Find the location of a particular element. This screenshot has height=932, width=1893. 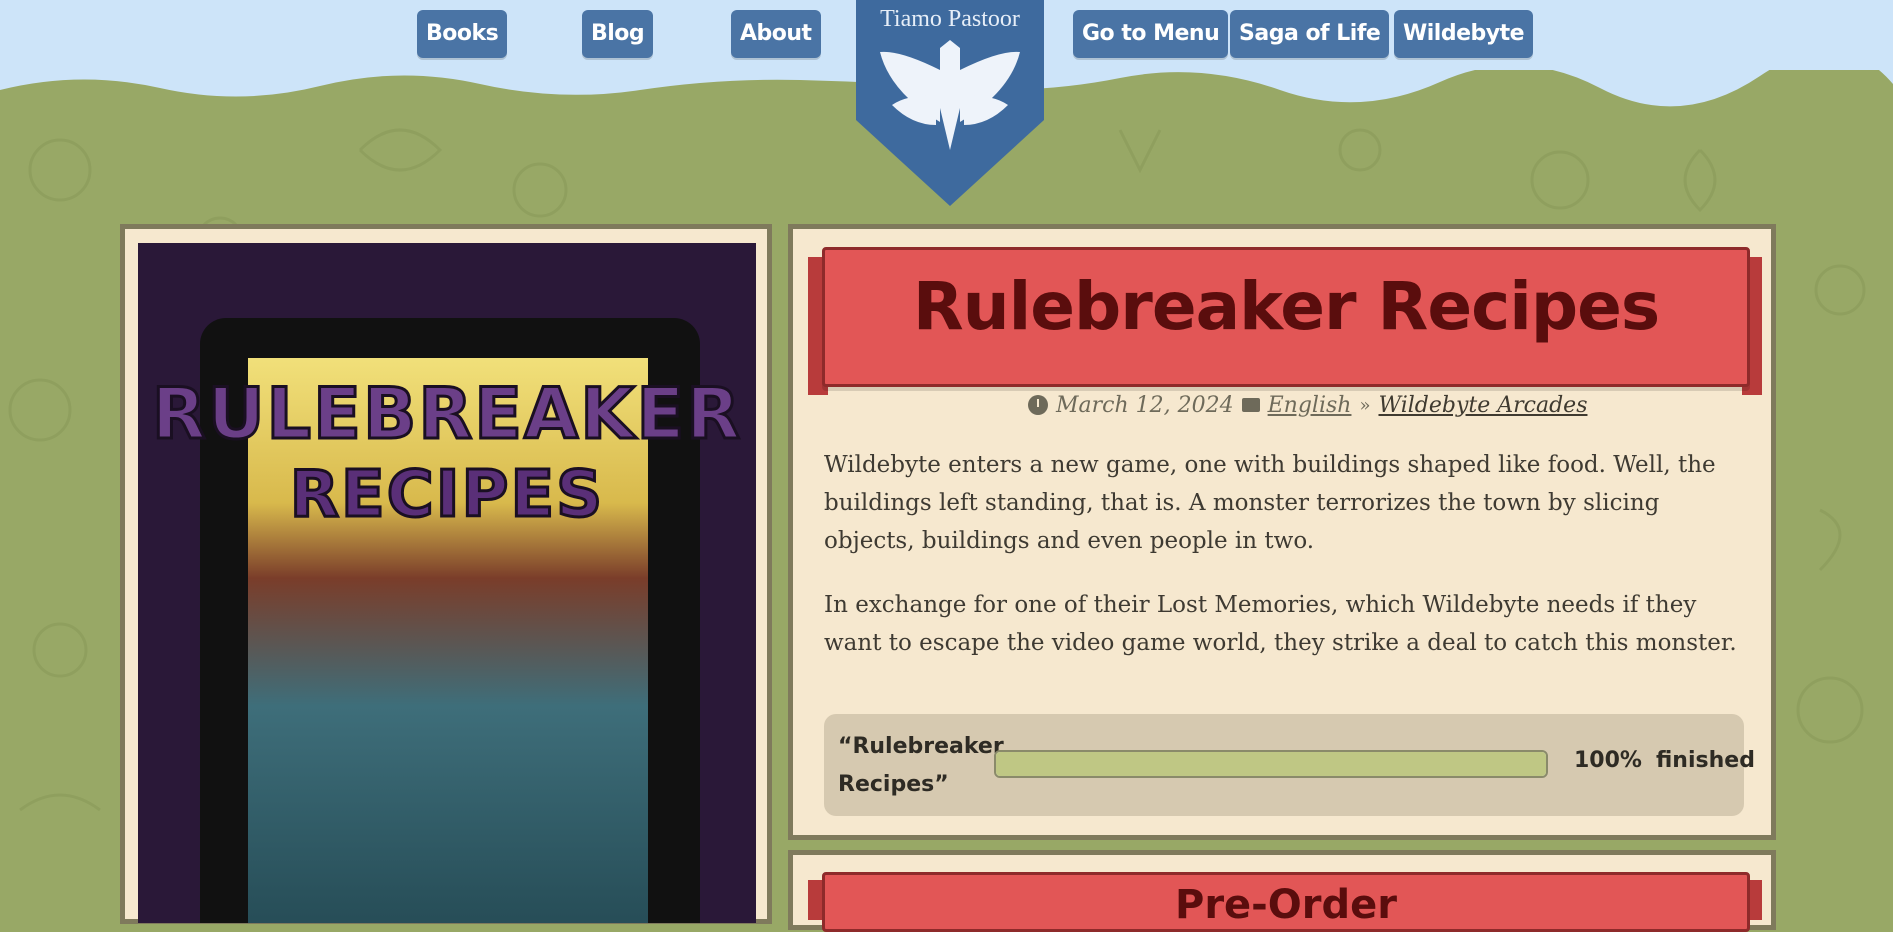

progress-bar is located at coordinates (1271, 764).